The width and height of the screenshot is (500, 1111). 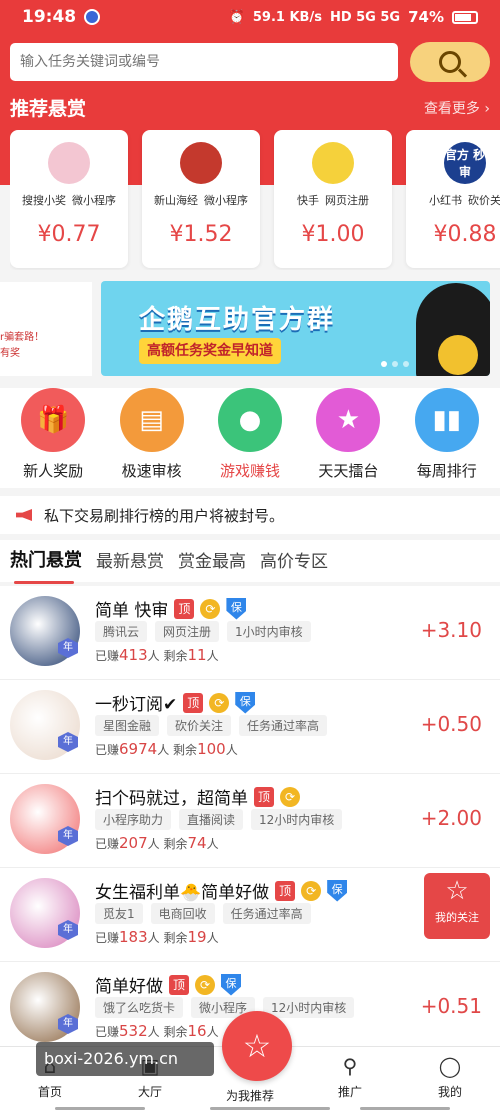 I want to click on task-title-row: 扫个码就过，超简单顶 ⟳, so click(x=197, y=796).